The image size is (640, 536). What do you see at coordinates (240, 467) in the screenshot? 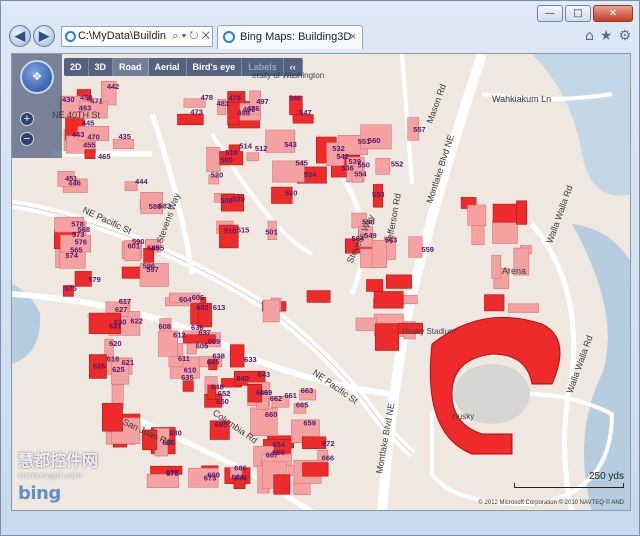
I see `building-number-label: 686` at bounding box center [240, 467].